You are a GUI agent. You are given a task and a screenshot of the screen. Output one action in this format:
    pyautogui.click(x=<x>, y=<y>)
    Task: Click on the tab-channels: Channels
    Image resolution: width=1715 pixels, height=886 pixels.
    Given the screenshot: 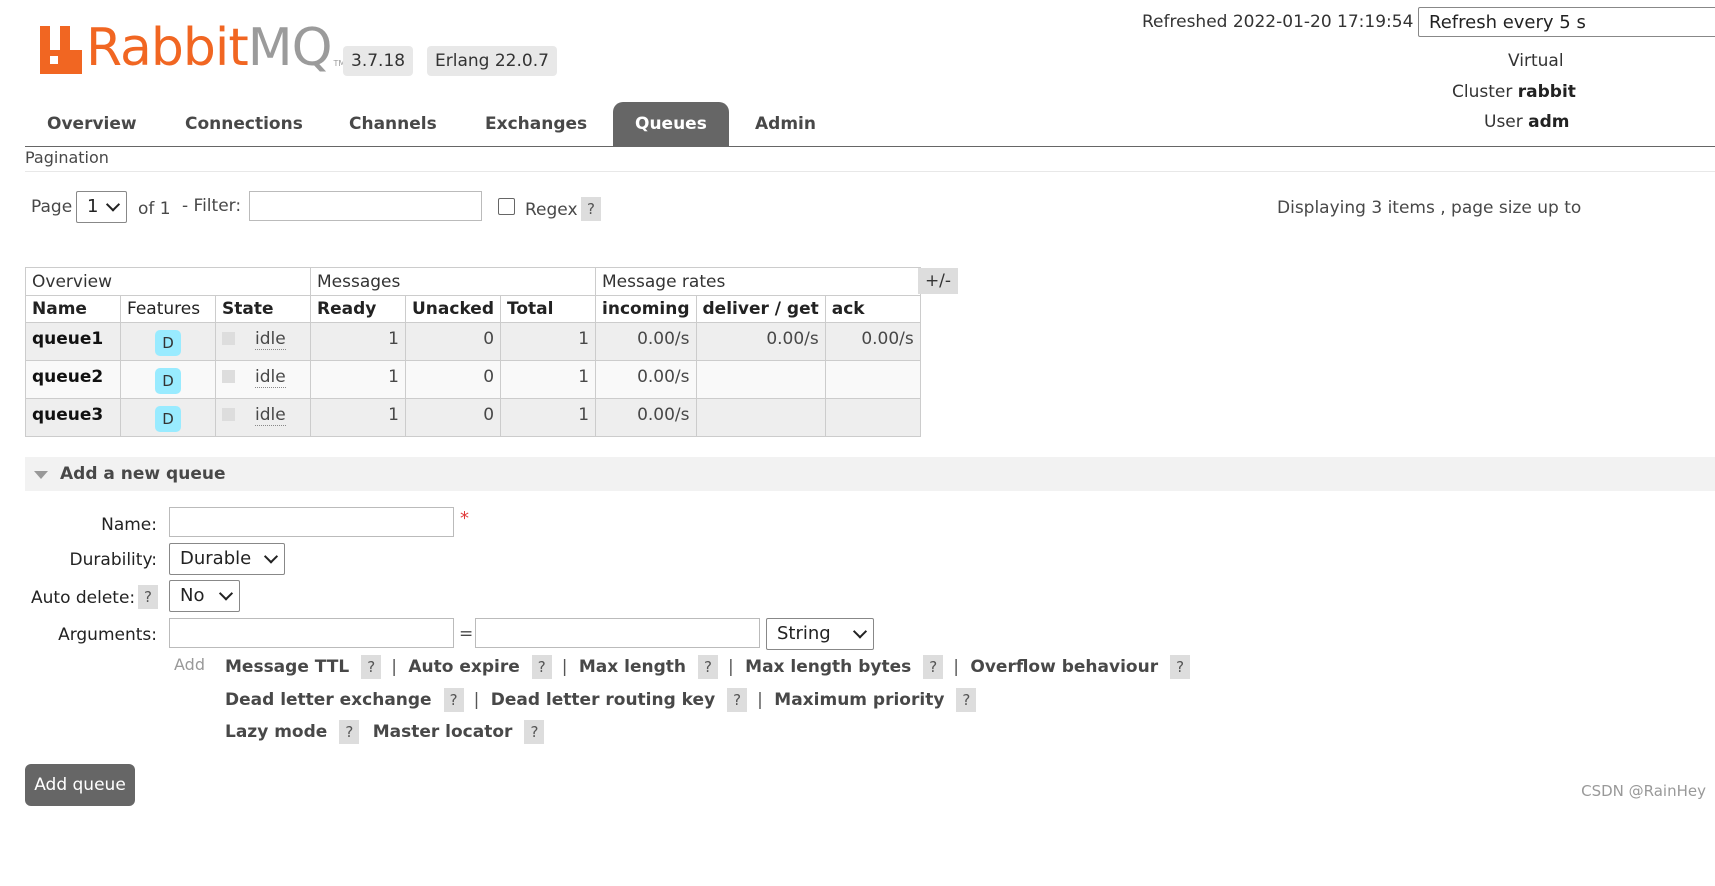 What is the action you would take?
    pyautogui.click(x=393, y=124)
    